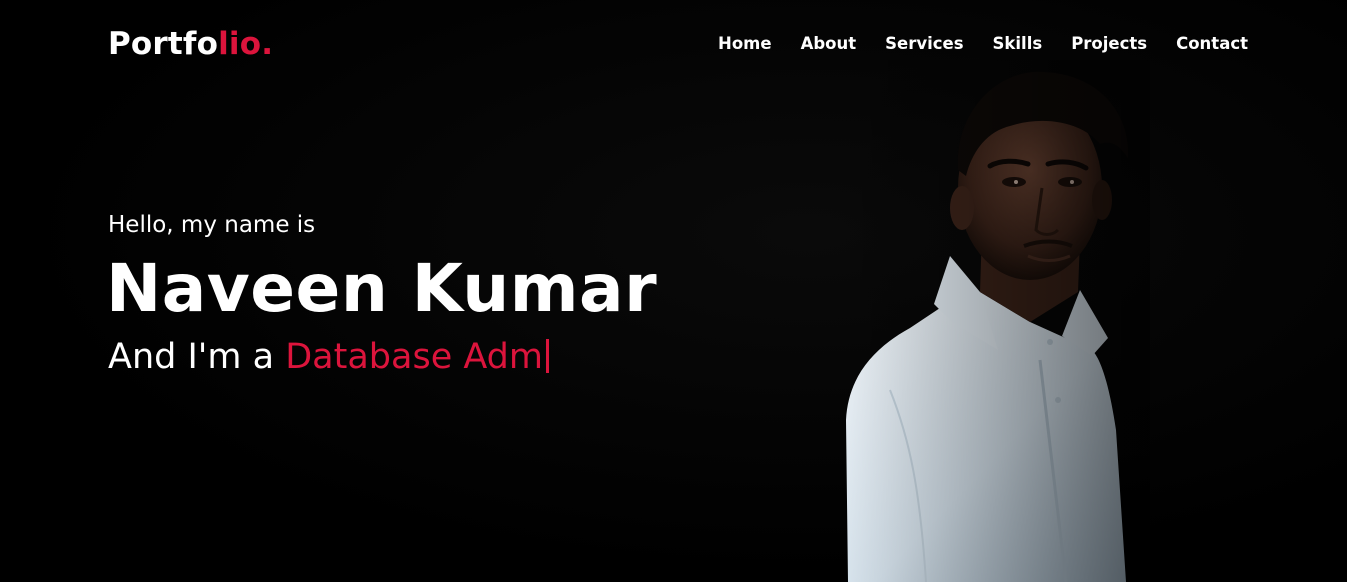 The height and width of the screenshot is (582, 1347). What do you see at coordinates (547, 356) in the screenshot?
I see `typing-cursor` at bounding box center [547, 356].